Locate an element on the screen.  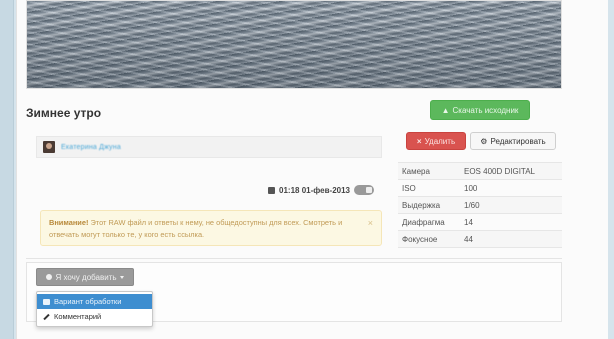
menu-item-comment: Комментарий is located at coordinates (94, 316).